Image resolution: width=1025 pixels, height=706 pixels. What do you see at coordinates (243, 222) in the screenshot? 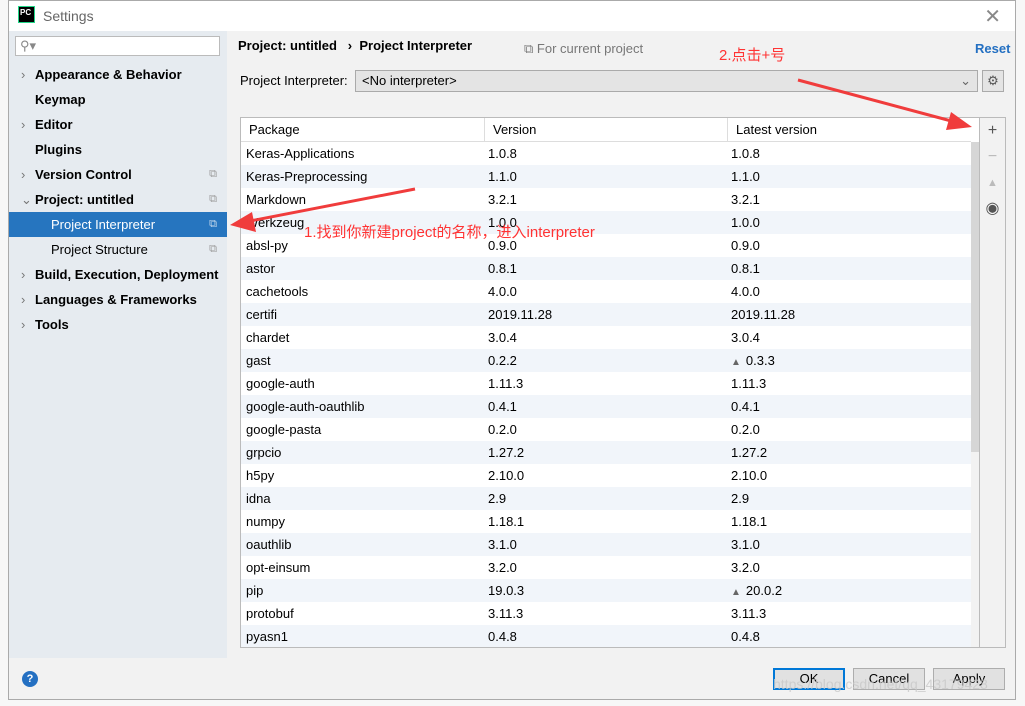
I see `arrow-1-head` at bounding box center [243, 222].